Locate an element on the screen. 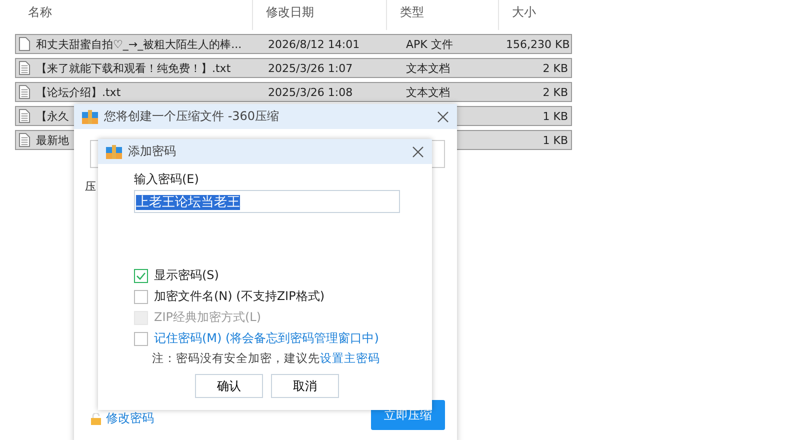 This screenshot has height=440, width=800. lock-icon is located at coordinates (96, 418).